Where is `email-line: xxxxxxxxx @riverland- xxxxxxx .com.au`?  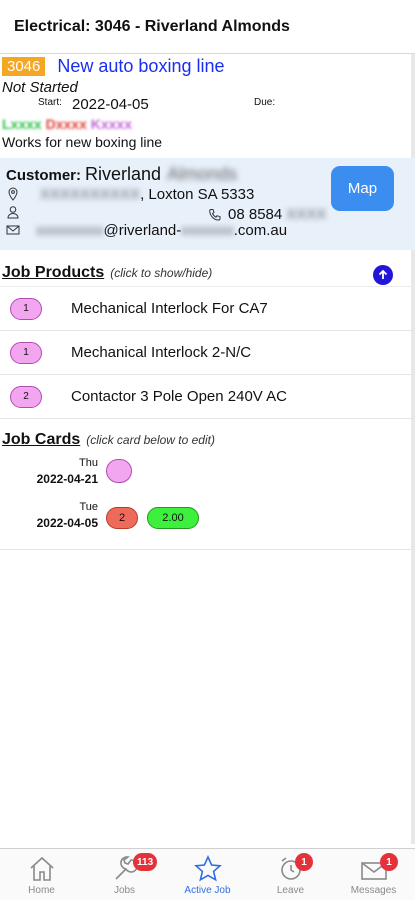 email-line: xxxxxxxxx @riverland- xxxxxxx .com.au is located at coordinates (207, 230).